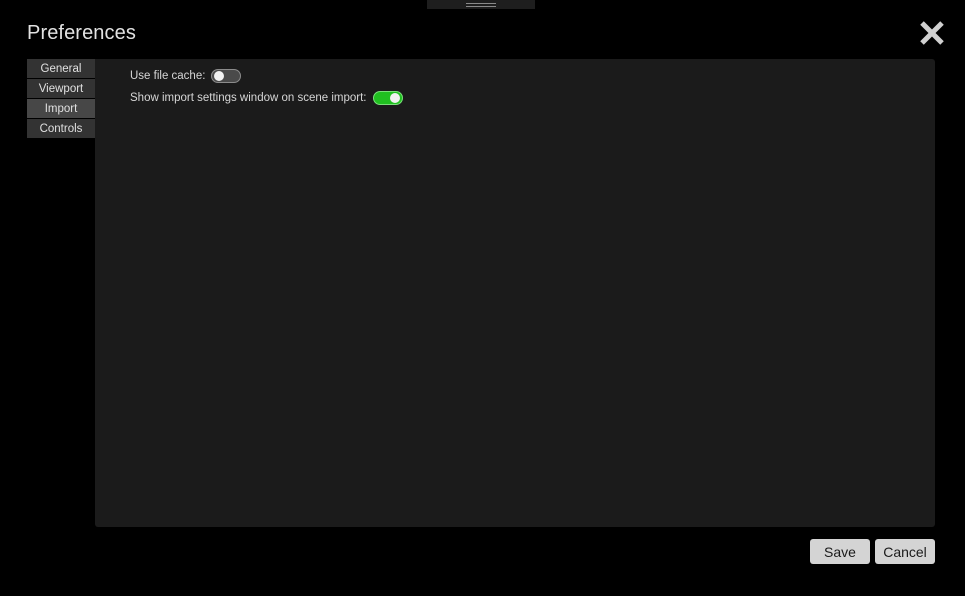  Describe the element at coordinates (61, 108) in the screenshot. I see `tab-import: Import` at that location.